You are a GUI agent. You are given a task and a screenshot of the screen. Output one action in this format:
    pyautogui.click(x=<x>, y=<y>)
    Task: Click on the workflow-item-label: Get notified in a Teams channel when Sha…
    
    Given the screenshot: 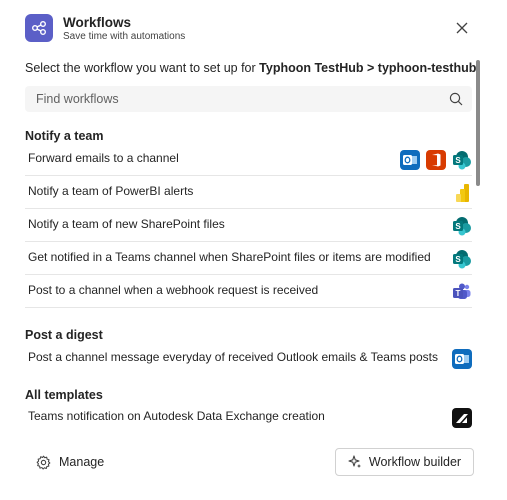 What is the action you would take?
    pyautogui.click(x=229, y=257)
    